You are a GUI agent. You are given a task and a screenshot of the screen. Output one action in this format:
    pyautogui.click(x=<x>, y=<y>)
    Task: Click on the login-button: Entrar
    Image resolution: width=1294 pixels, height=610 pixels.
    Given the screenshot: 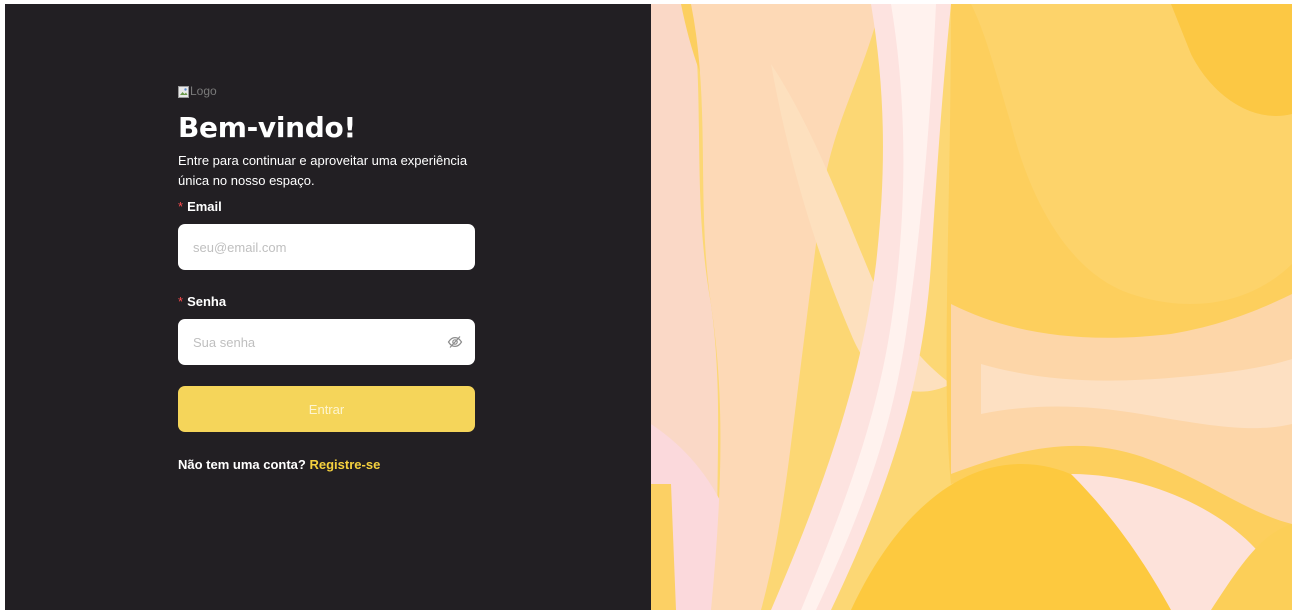 What is the action you would take?
    pyautogui.click(x=326, y=409)
    